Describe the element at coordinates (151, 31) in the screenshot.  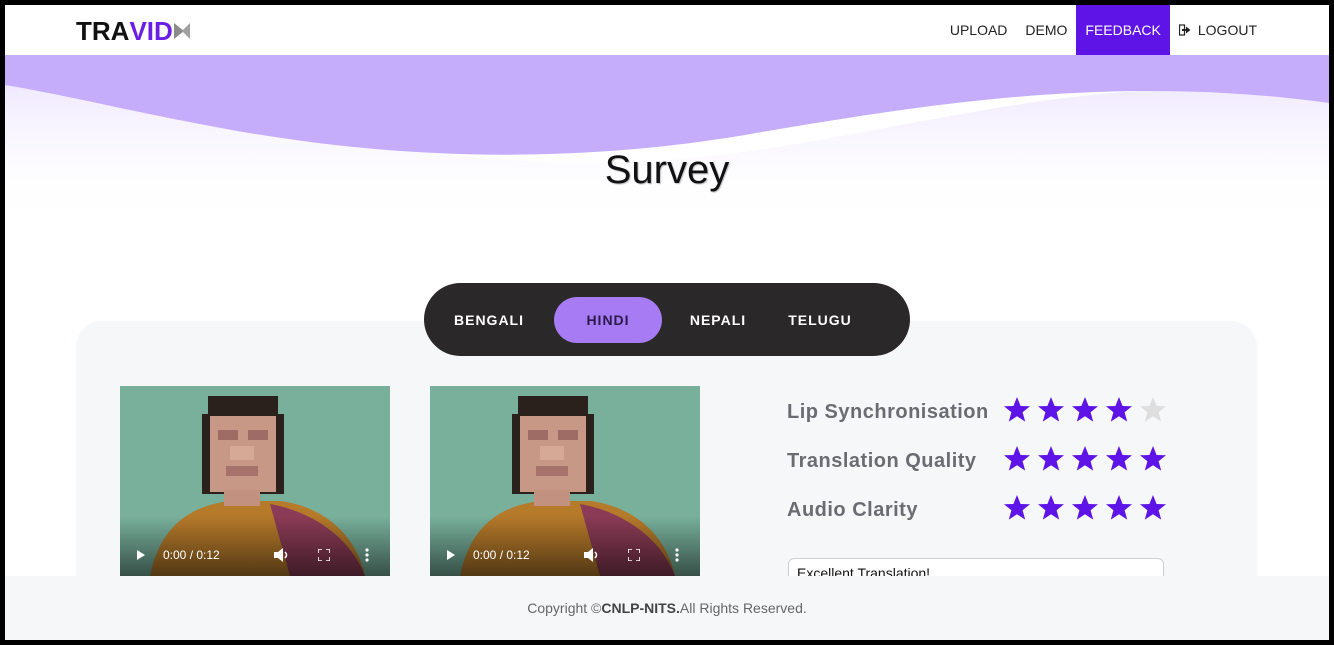
I see `brand-logo-text-2: VID` at that location.